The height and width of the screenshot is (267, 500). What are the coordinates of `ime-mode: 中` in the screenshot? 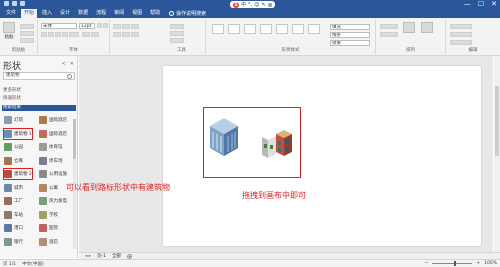 It's located at (243, 4).